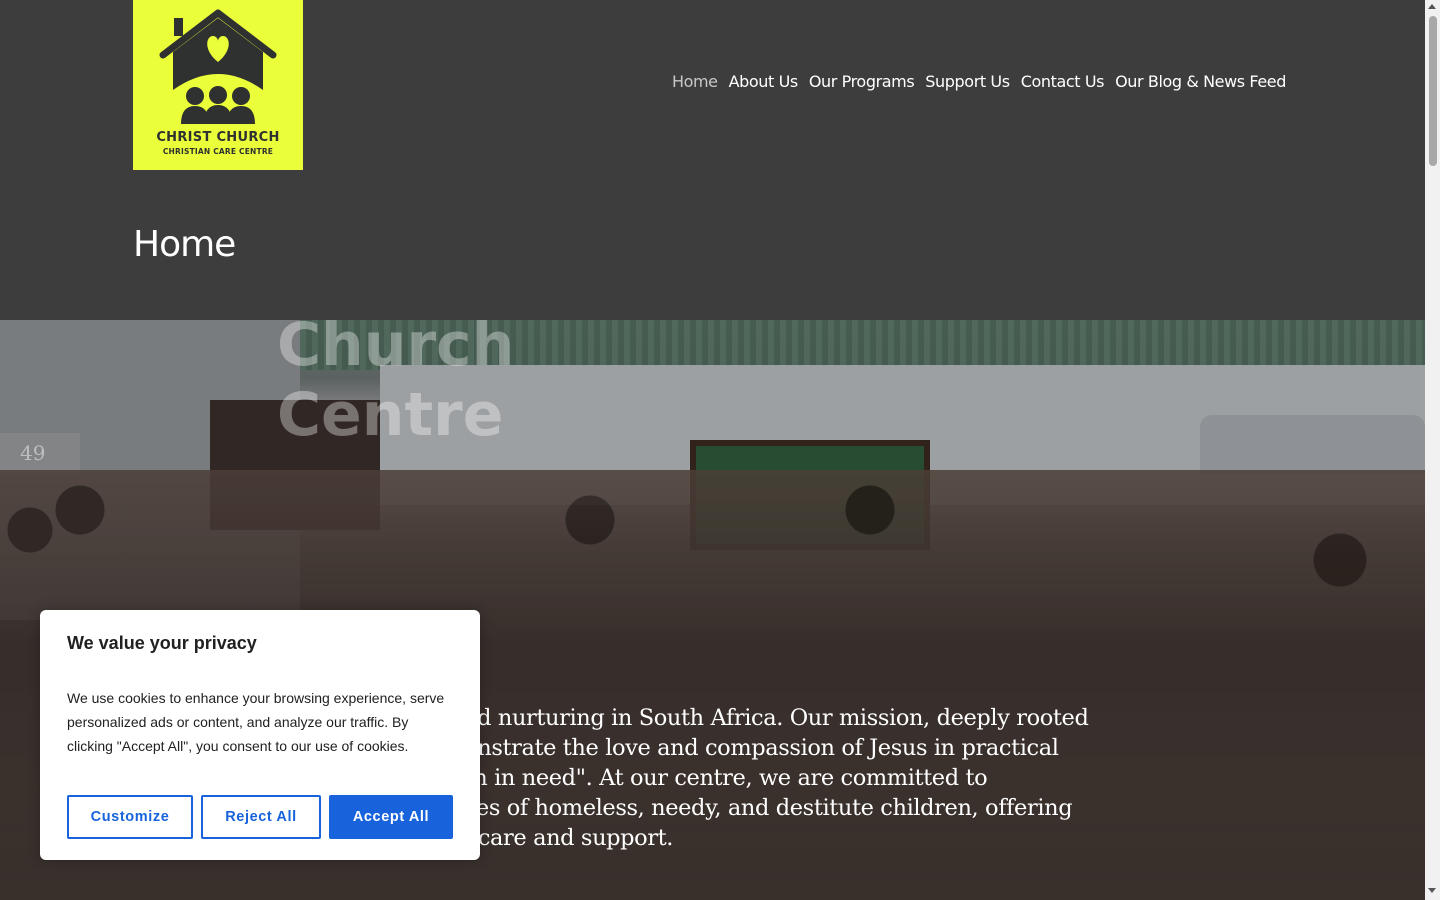 The width and height of the screenshot is (1440, 900). Describe the element at coordinates (218, 151) in the screenshot. I see `logo-subtitle: CHRISTIAN CARE CENTRE` at that location.